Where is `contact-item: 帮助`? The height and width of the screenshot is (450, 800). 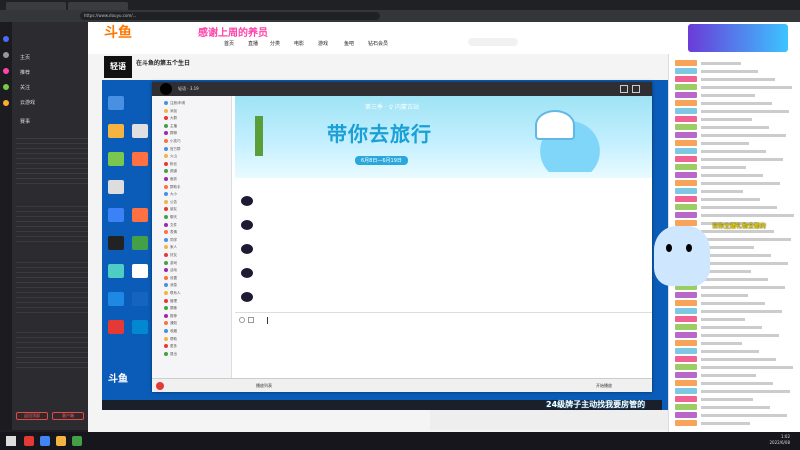 contact-item: 帮助 is located at coordinates (197, 339).